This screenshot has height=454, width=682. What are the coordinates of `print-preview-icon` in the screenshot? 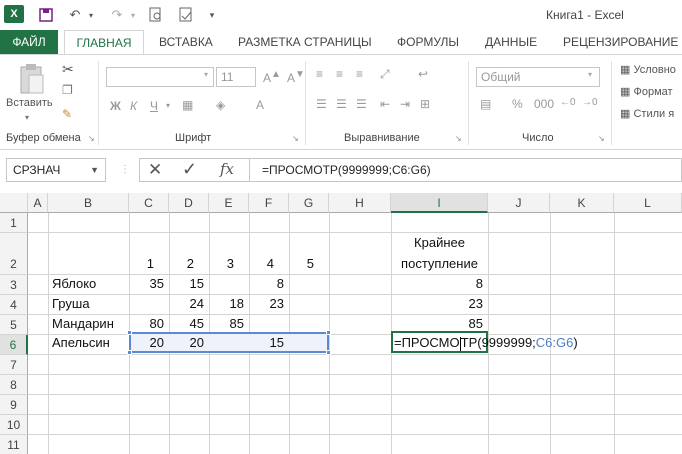 It's located at (156, 15).